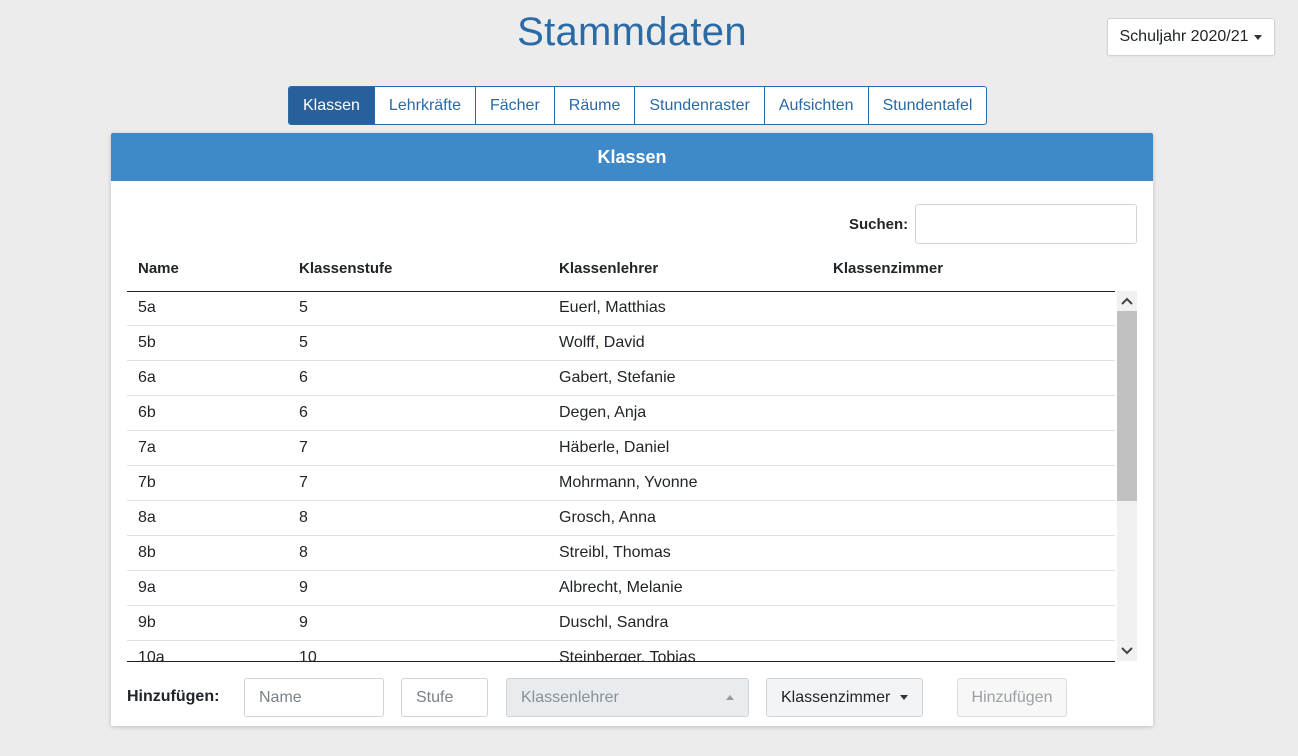  What do you see at coordinates (927, 105) in the screenshot?
I see `tab-stundentafel: Stundentafel` at bounding box center [927, 105].